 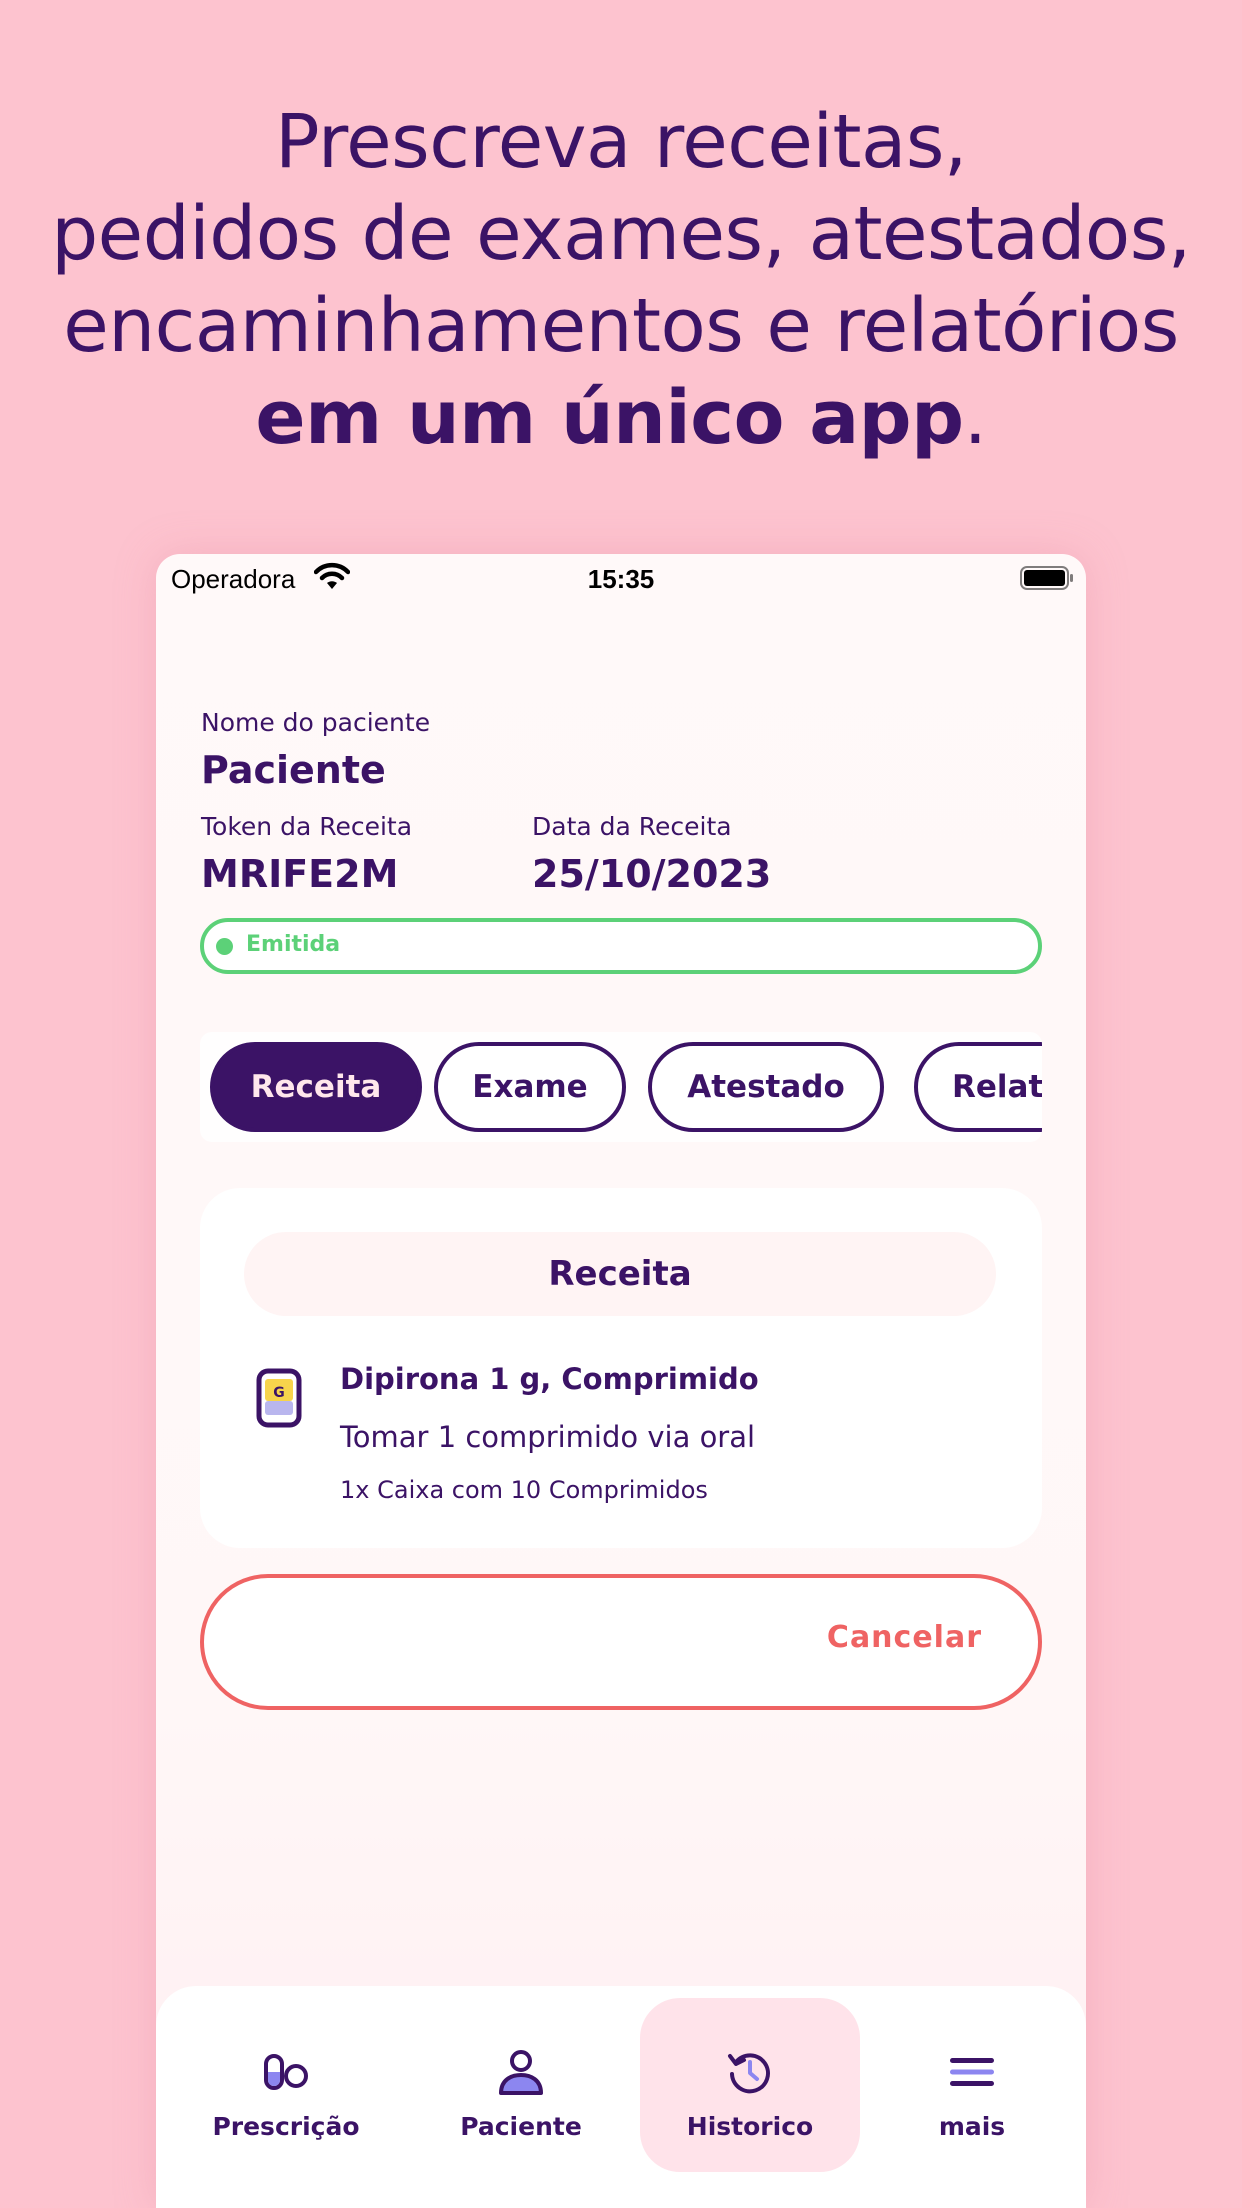 I want to click on nav-label-prescricao: Prescrição, so click(x=286, y=2126).